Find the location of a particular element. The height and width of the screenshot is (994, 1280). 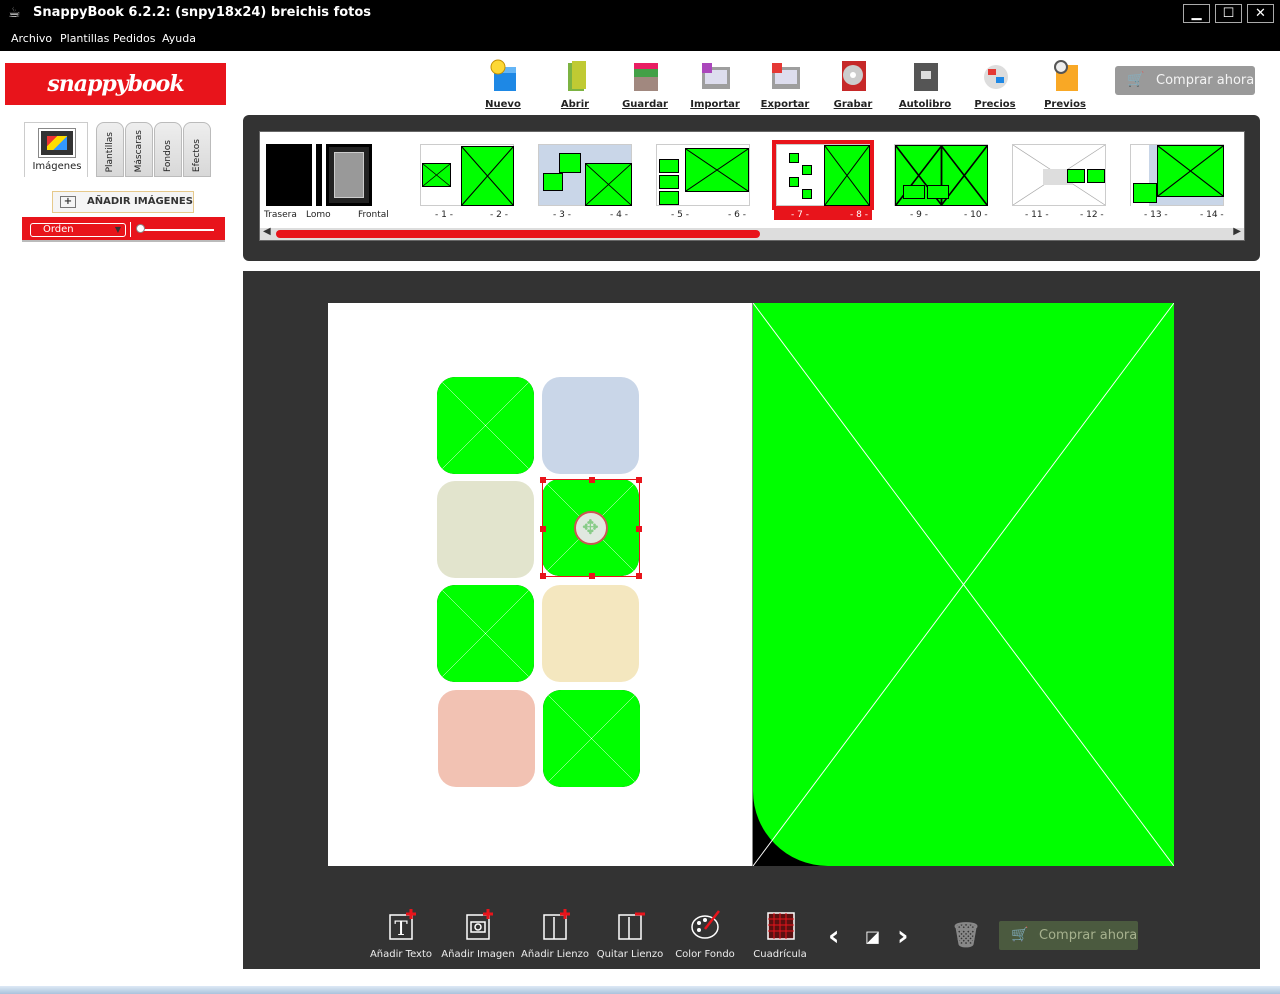

tab-images-label: Imágenes is located at coordinates (57, 166).